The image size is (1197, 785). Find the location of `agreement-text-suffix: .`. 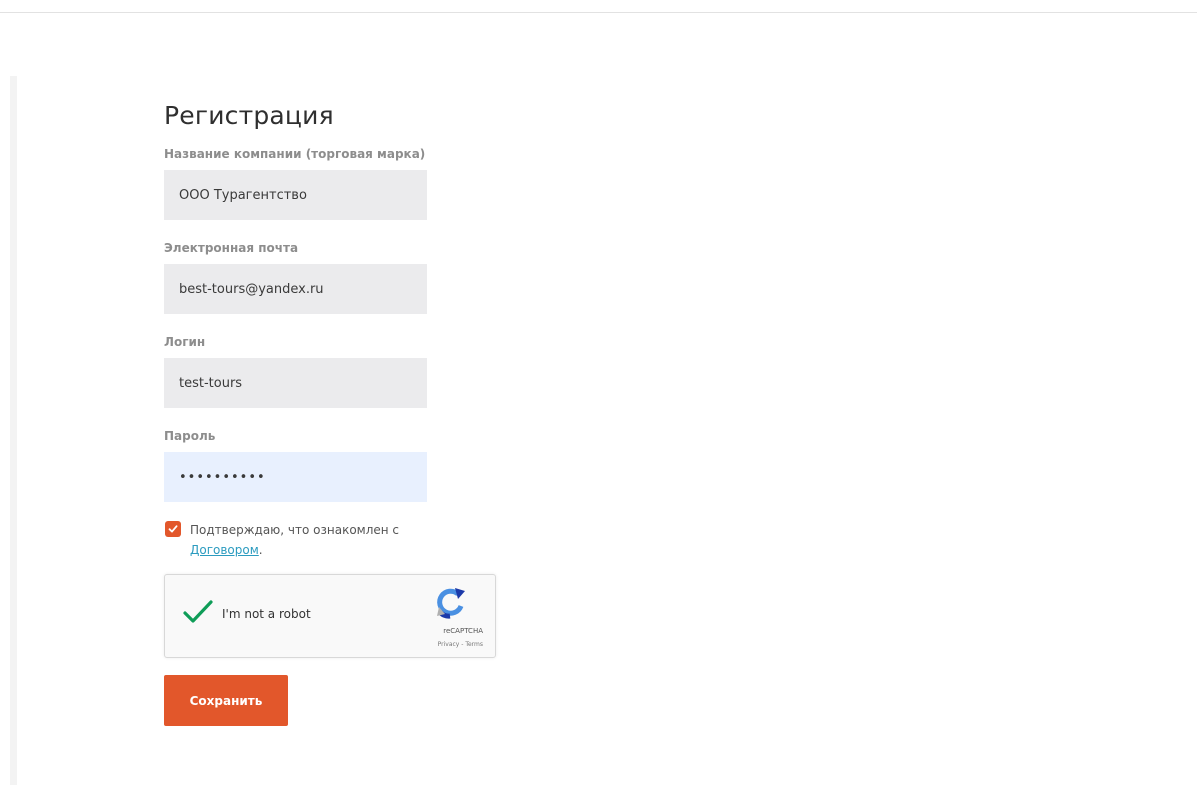

agreement-text-suffix: . is located at coordinates (260, 550).